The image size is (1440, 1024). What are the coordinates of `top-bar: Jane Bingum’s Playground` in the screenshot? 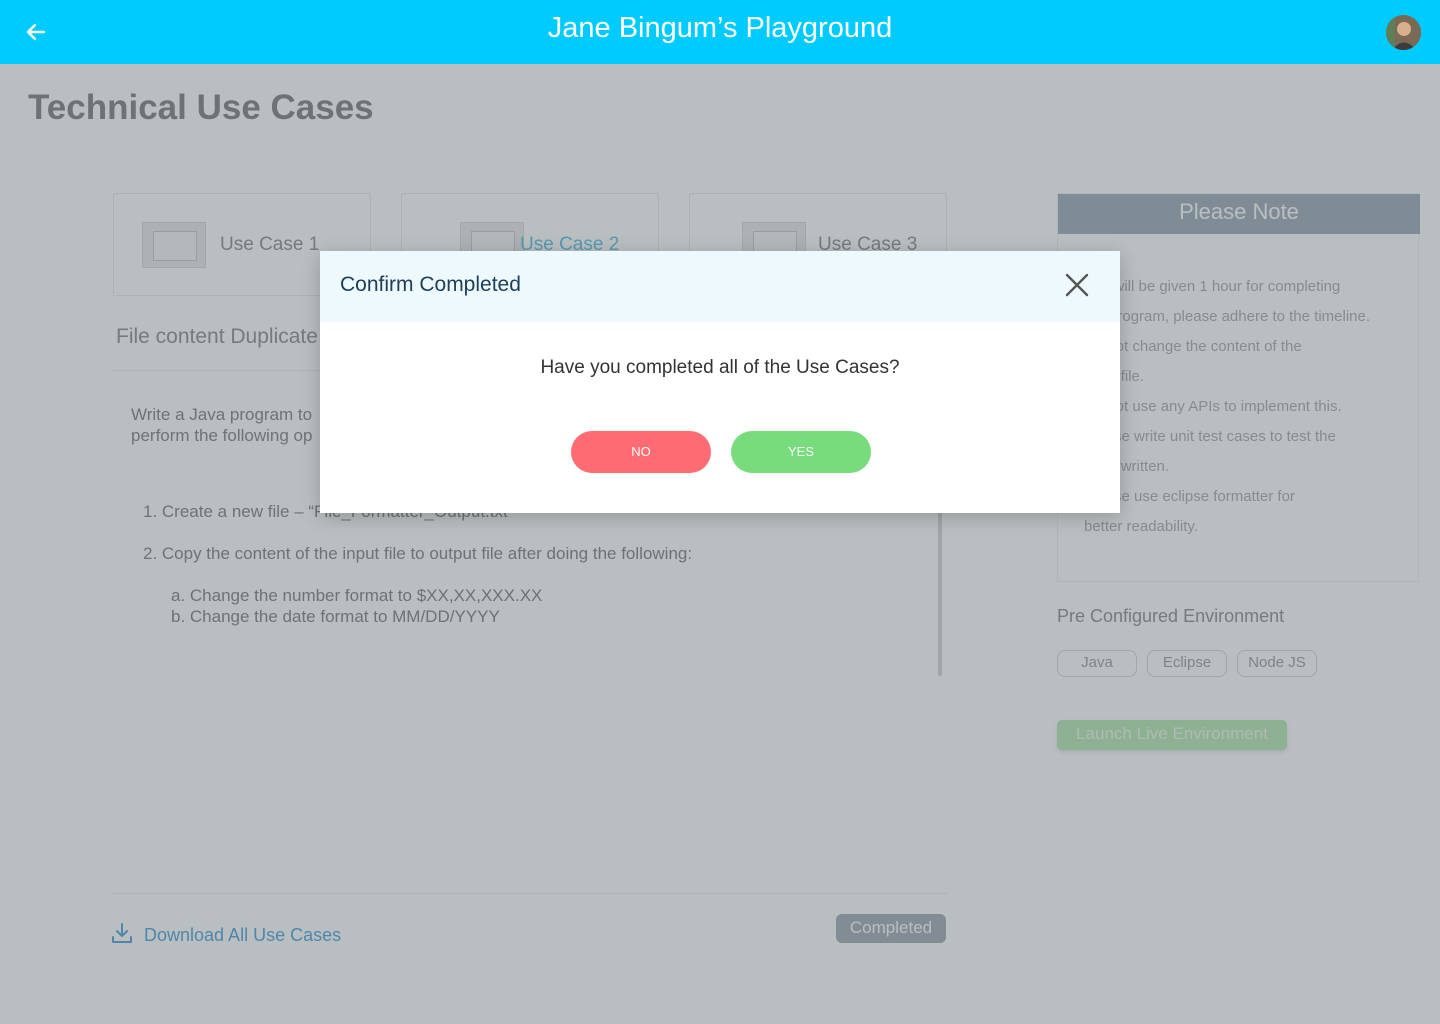 It's located at (720, 32).